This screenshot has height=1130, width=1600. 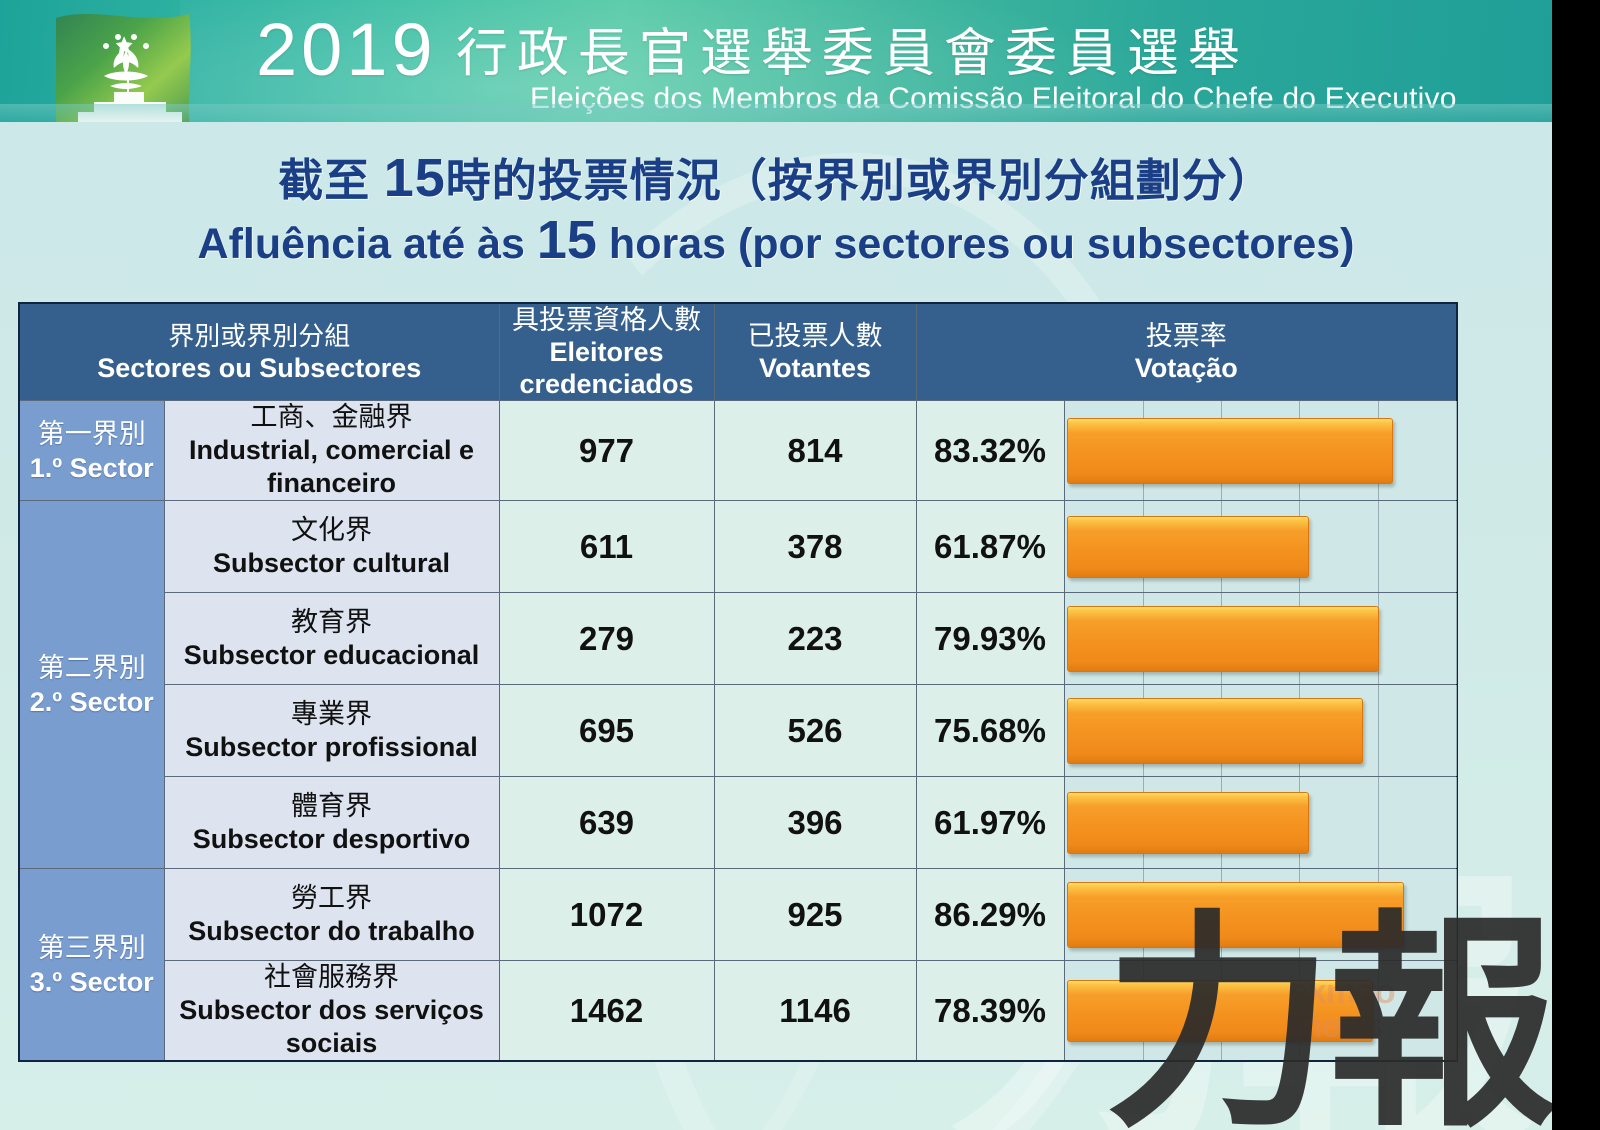 I want to click on column-header-rate: 投票率 Votação, so click(x=1186, y=351).